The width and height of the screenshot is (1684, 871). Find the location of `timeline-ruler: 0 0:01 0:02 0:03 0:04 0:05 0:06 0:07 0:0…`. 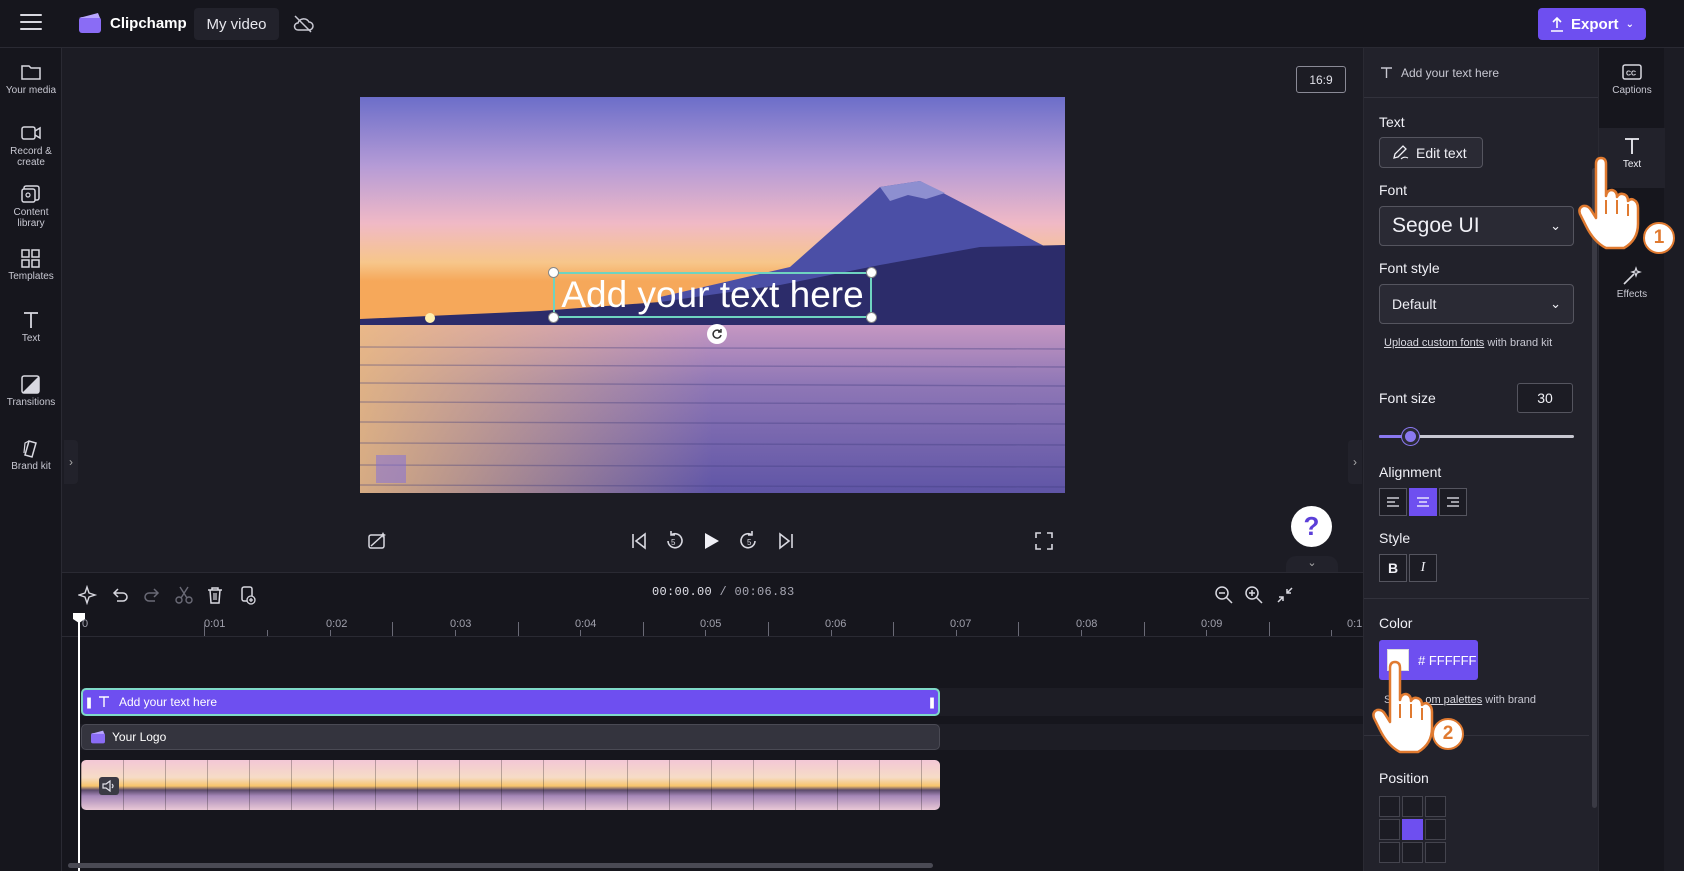

timeline-ruler: 0 0:01 0:02 0:03 0:04 0:05 0:06 0:07 0:0… is located at coordinates (712, 626).